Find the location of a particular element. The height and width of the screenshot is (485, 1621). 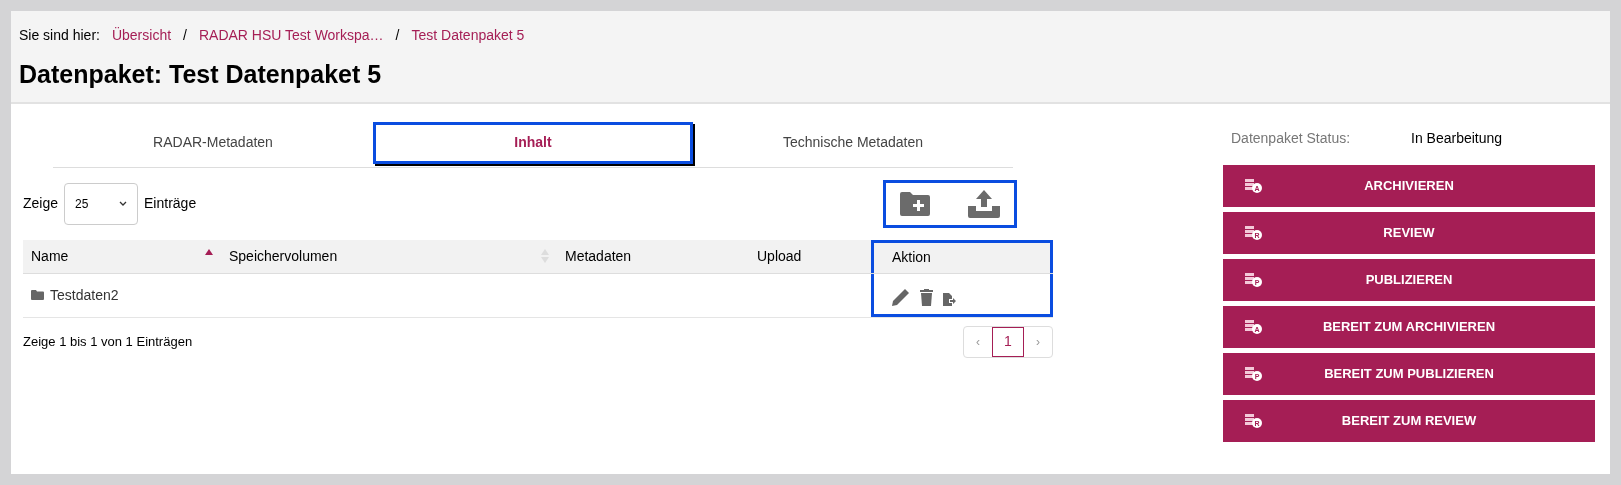

tab: RADAR-Metadaten is located at coordinates (213, 142).